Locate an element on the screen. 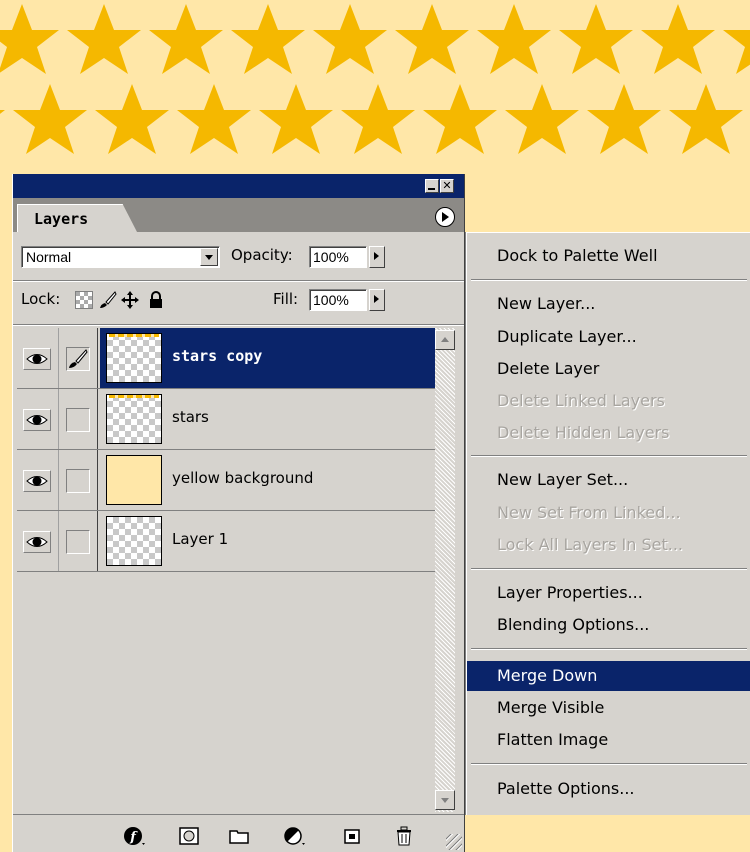  menu-item-merge-down: Merge Down is located at coordinates (608, 676).